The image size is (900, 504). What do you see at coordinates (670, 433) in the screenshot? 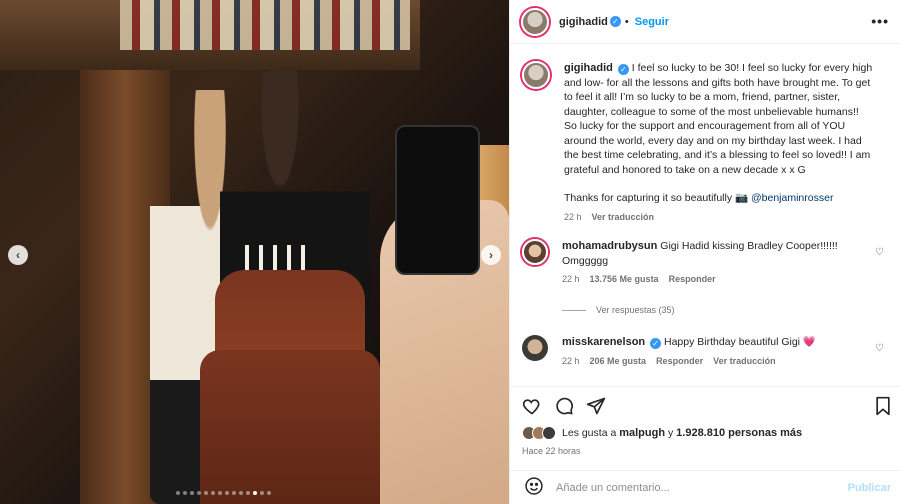
I see `likes-middle: y` at bounding box center [670, 433].